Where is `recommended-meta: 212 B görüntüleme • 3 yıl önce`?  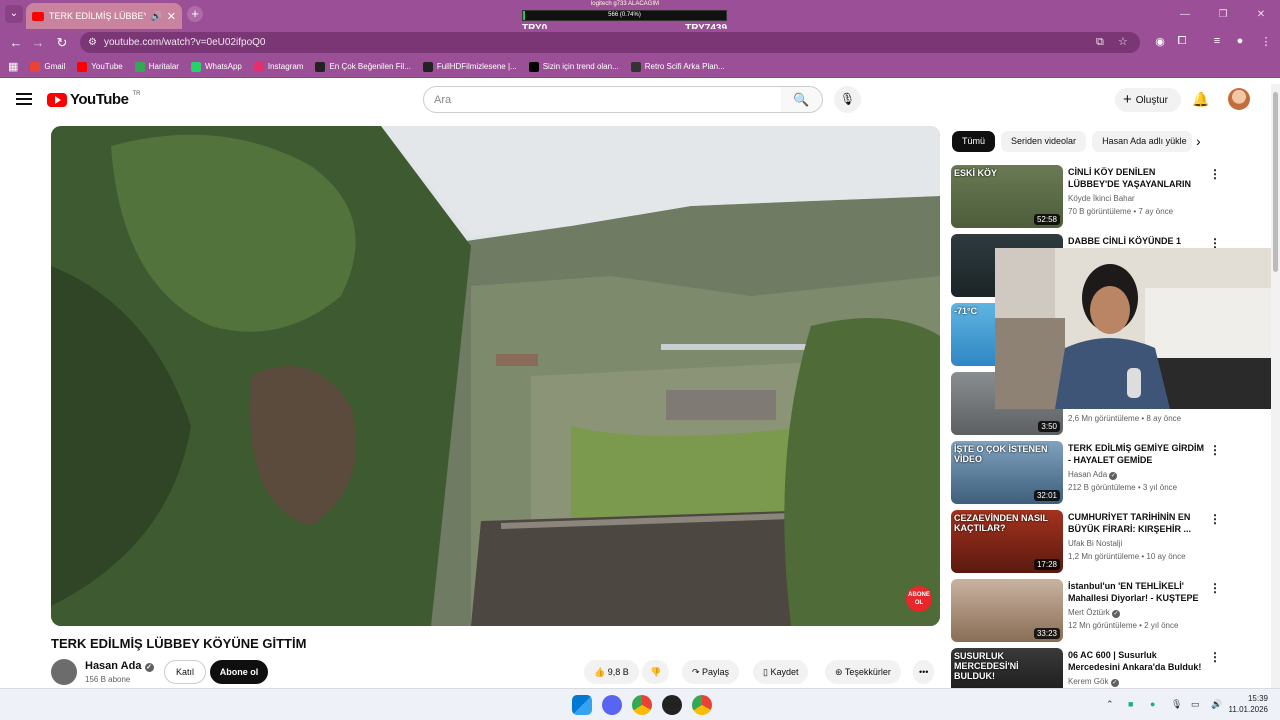
recommended-meta: 212 B görüntüleme • 3 yıl önce is located at coordinates (1123, 487).